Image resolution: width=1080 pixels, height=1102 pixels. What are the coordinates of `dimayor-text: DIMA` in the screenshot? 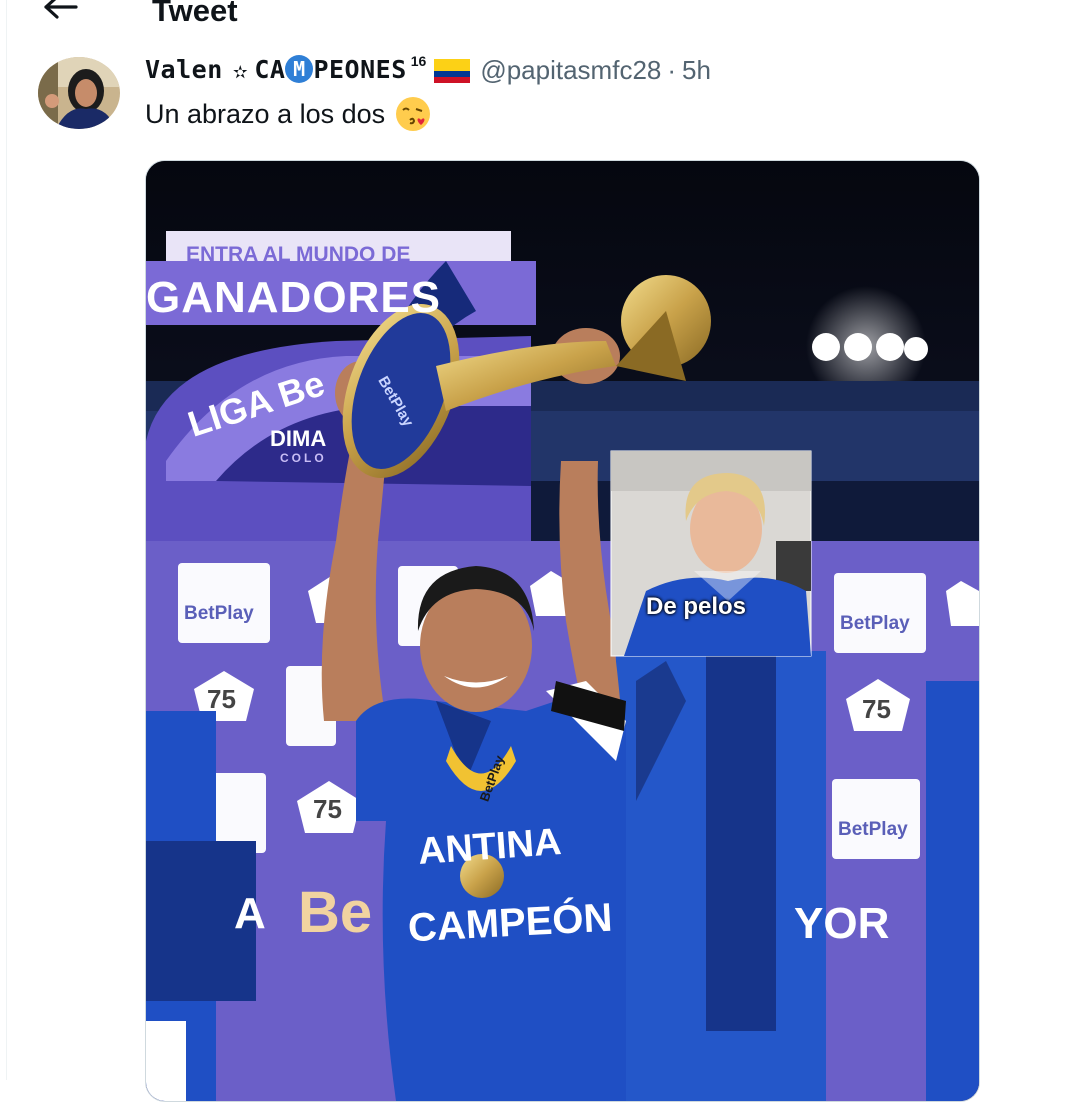 It's located at (298, 438).